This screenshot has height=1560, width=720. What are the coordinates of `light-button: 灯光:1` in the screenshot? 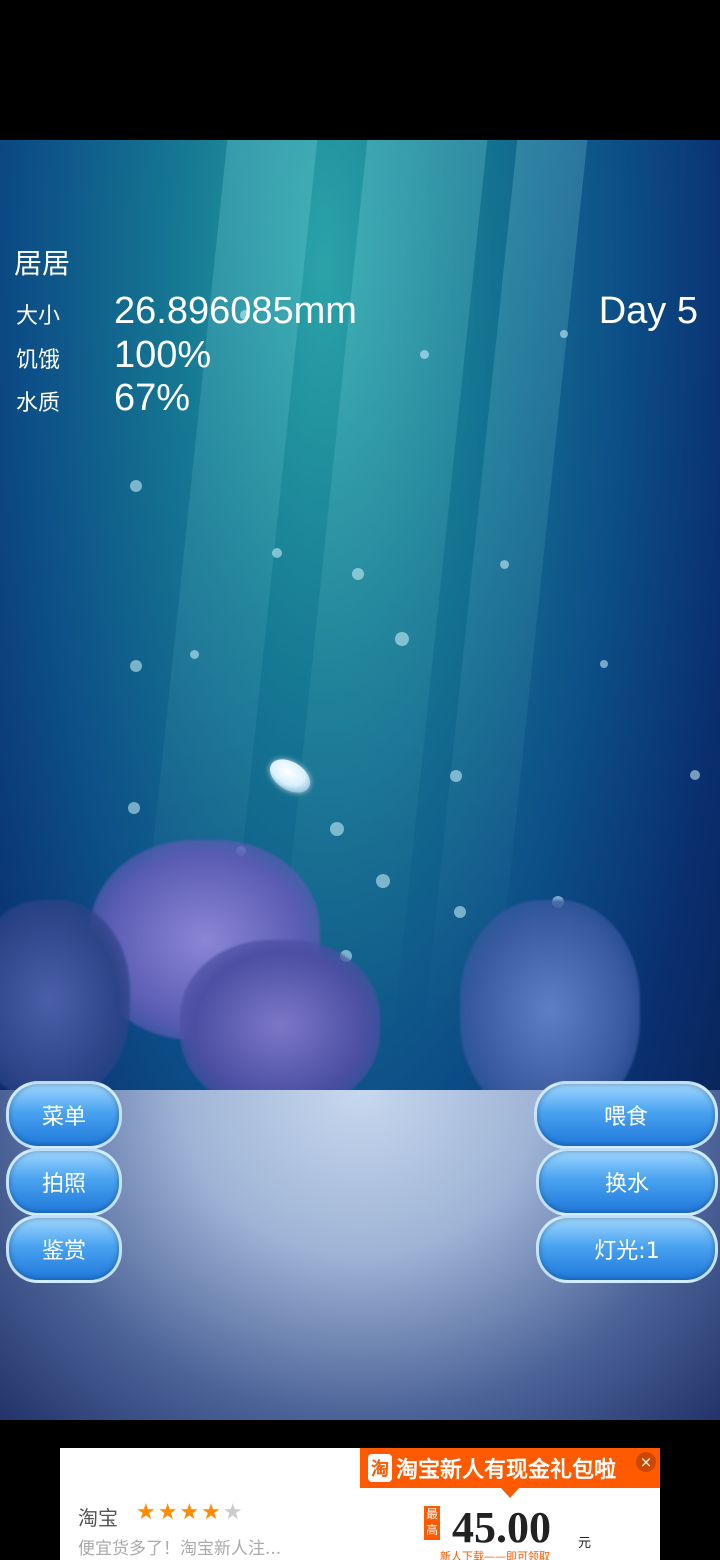 It's located at (627, 1249).